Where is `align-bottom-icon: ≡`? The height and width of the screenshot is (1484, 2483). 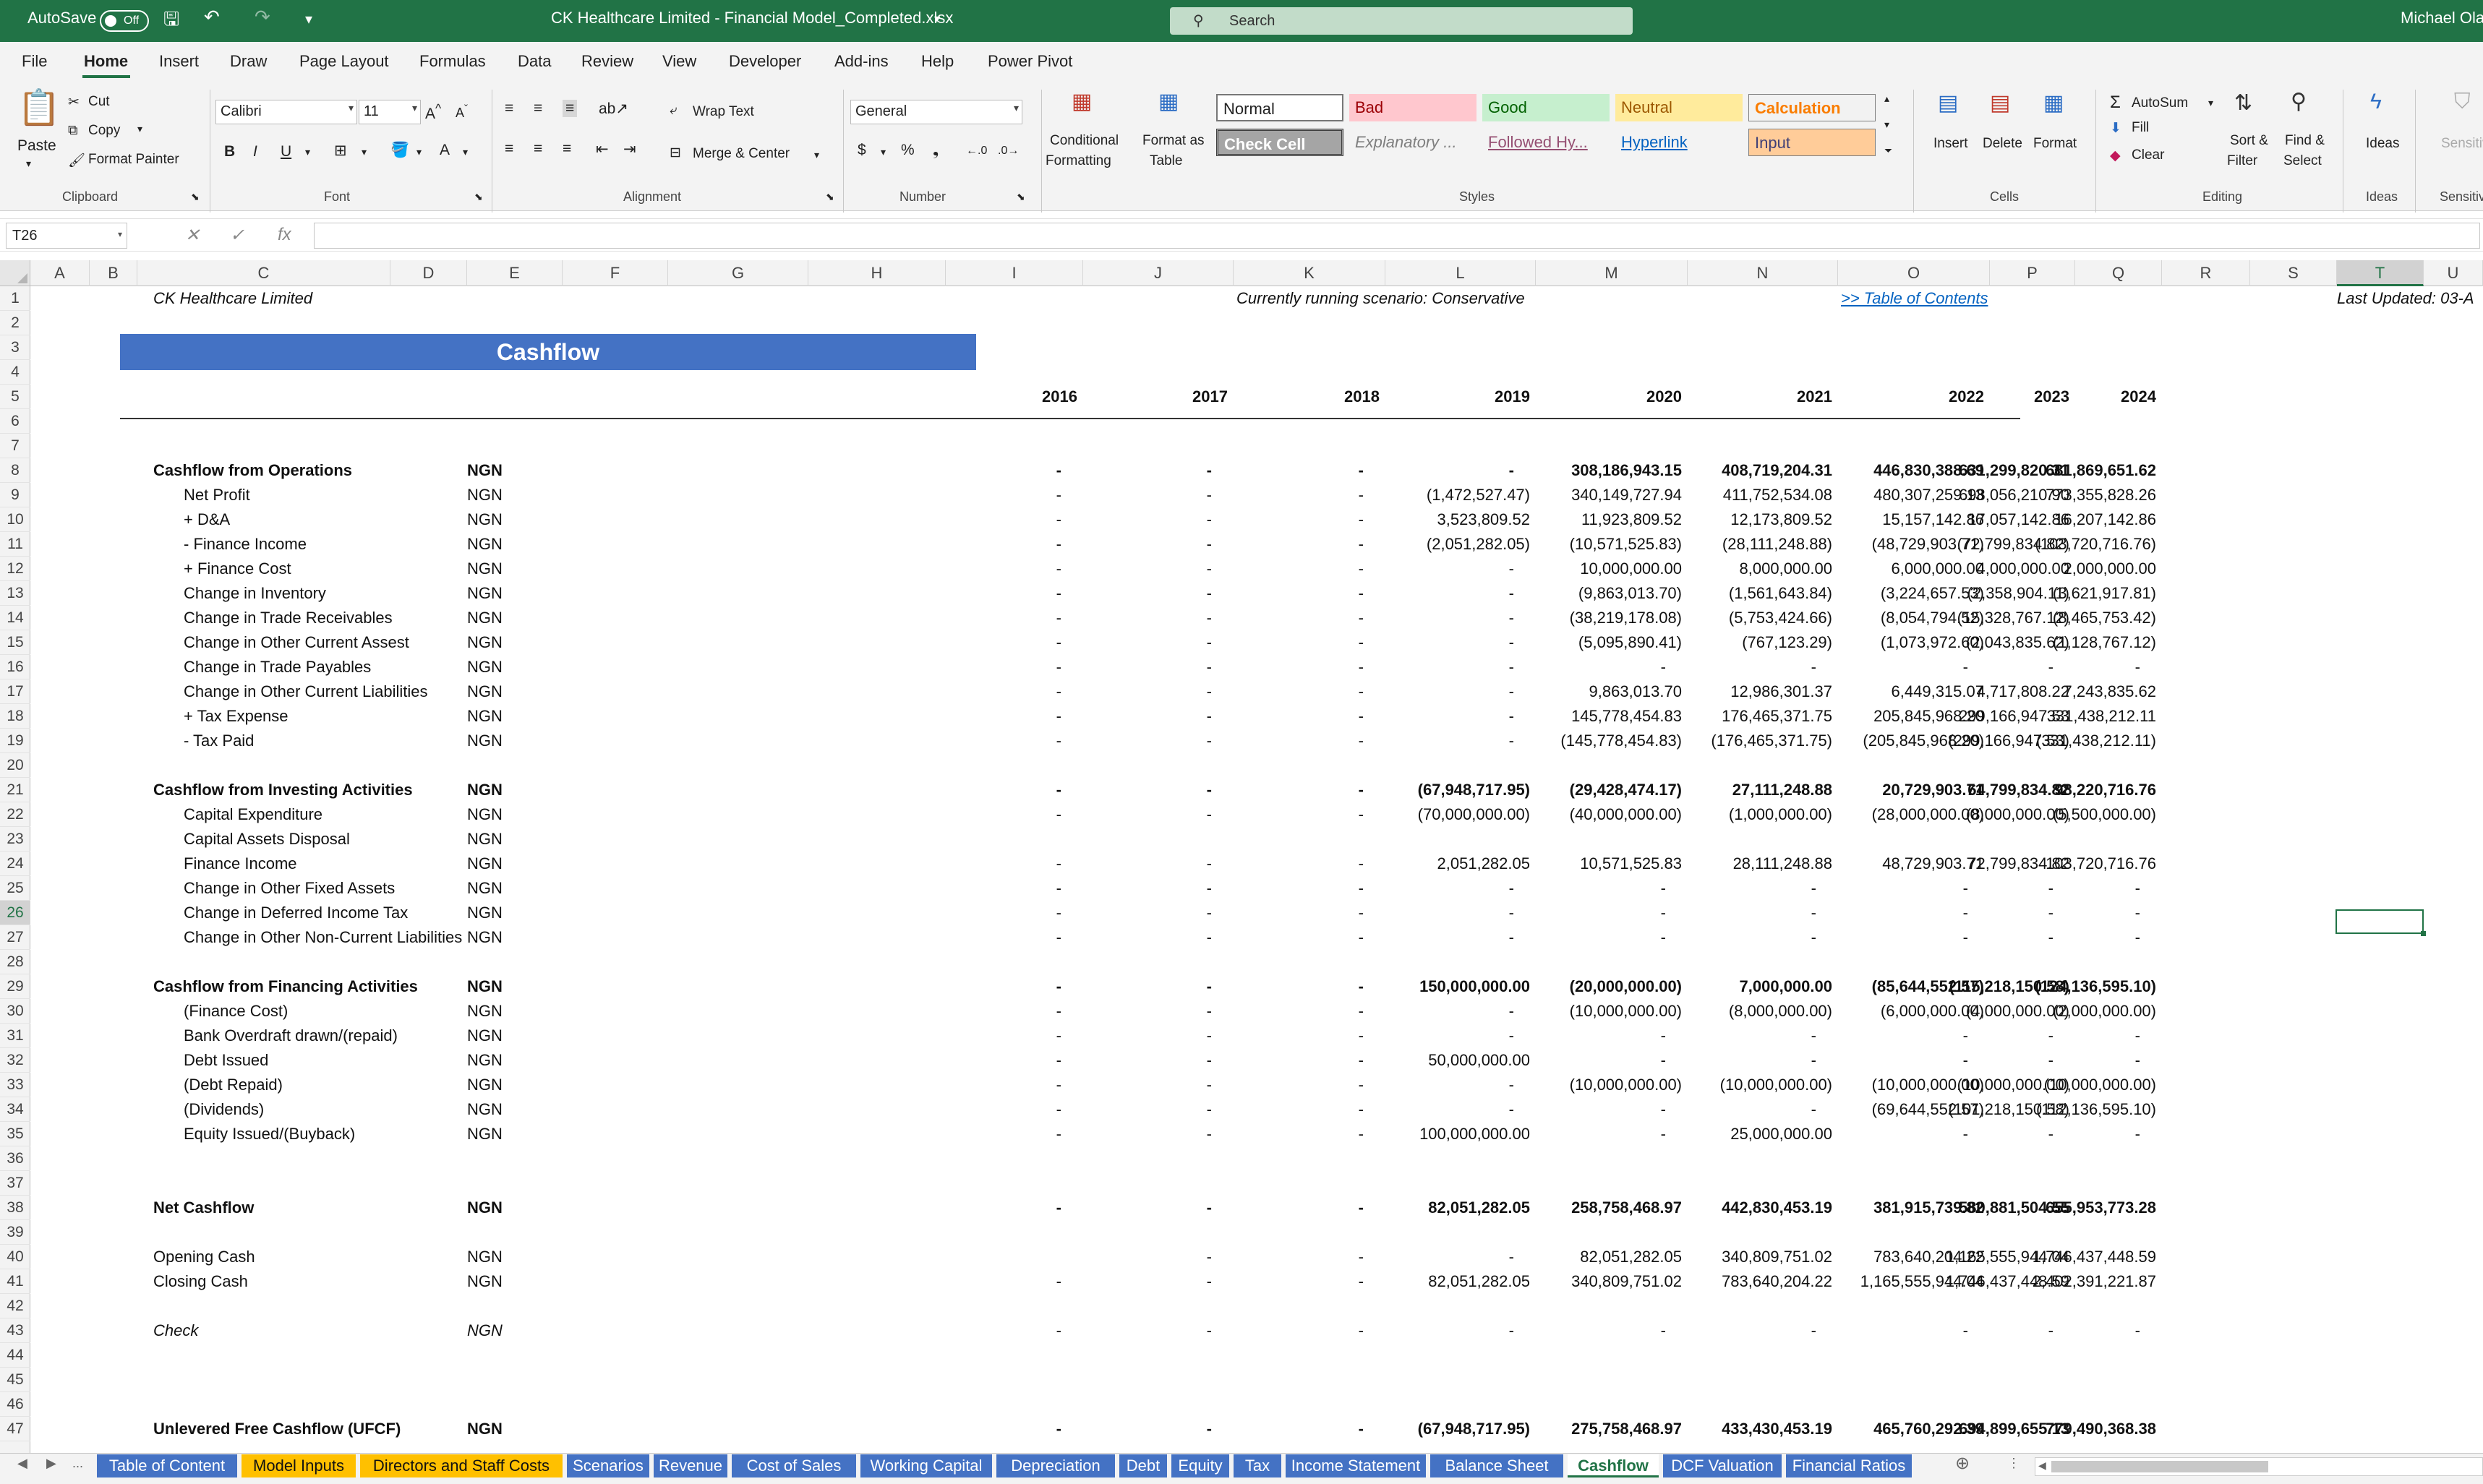 align-bottom-icon: ≡ is located at coordinates (570, 108).